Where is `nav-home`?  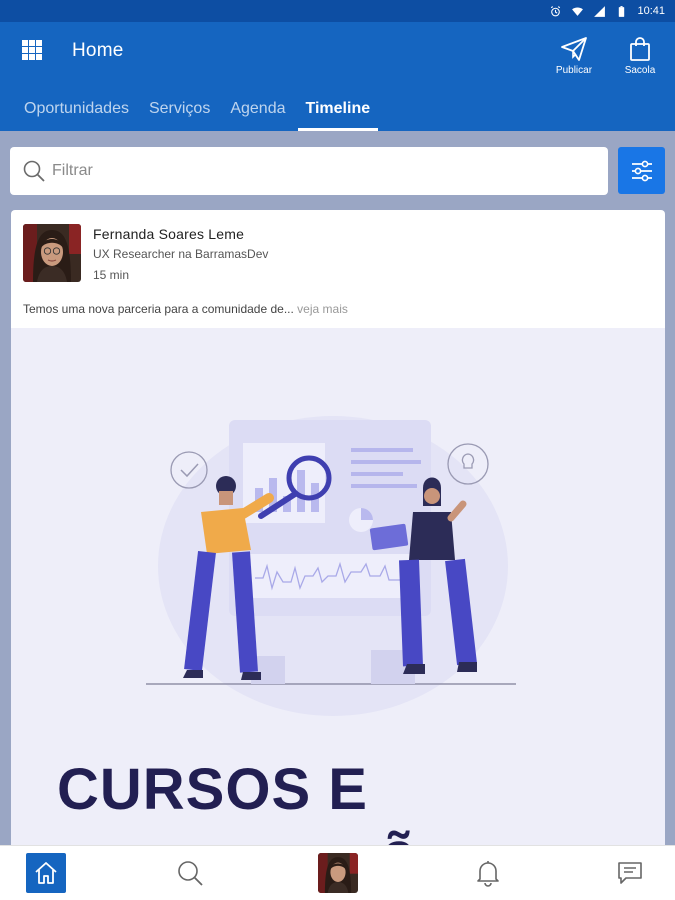 nav-home is located at coordinates (46, 873).